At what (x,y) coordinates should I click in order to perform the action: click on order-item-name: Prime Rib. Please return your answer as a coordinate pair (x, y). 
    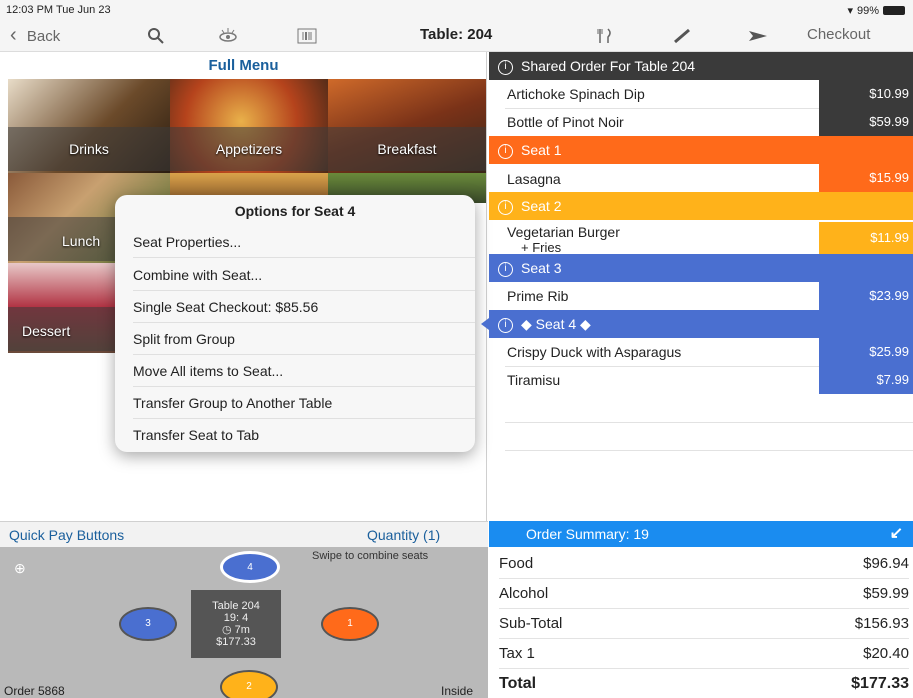
    Looking at the image, I should click on (537, 296).